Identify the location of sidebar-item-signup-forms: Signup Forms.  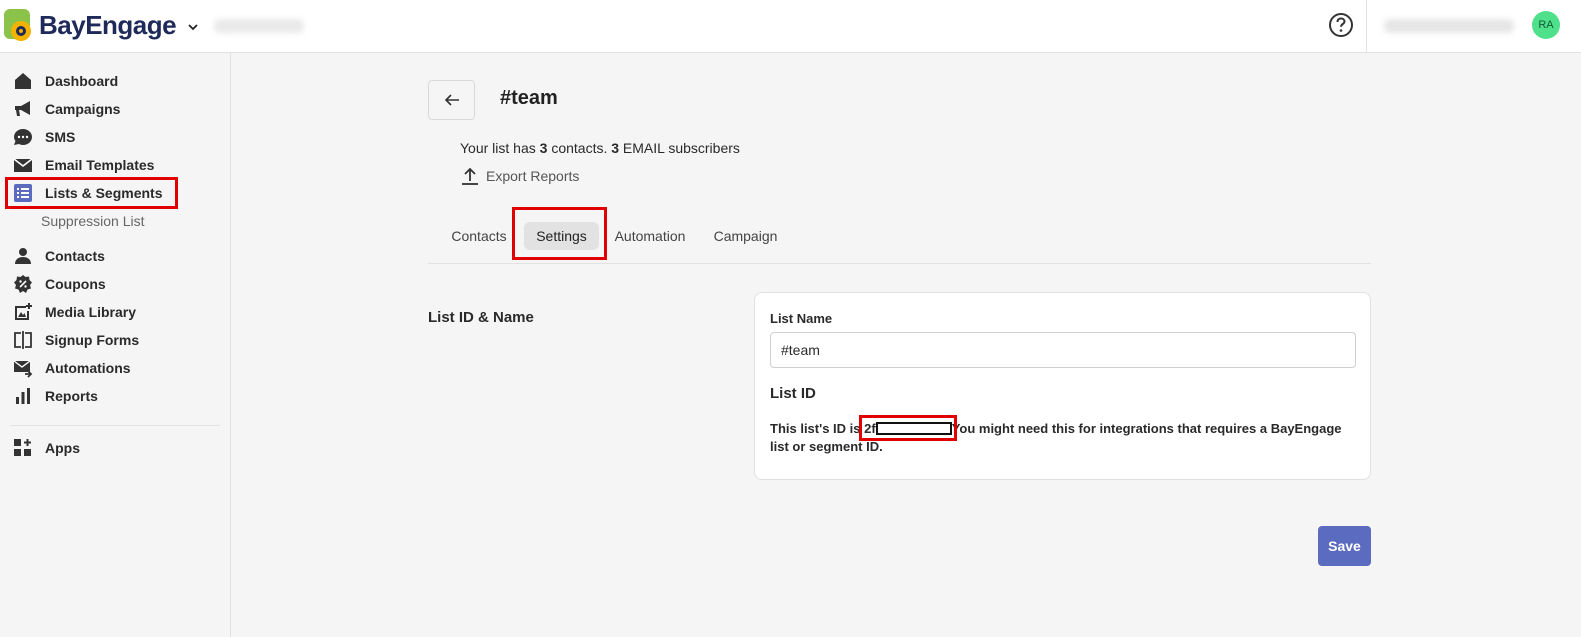
(115, 340).